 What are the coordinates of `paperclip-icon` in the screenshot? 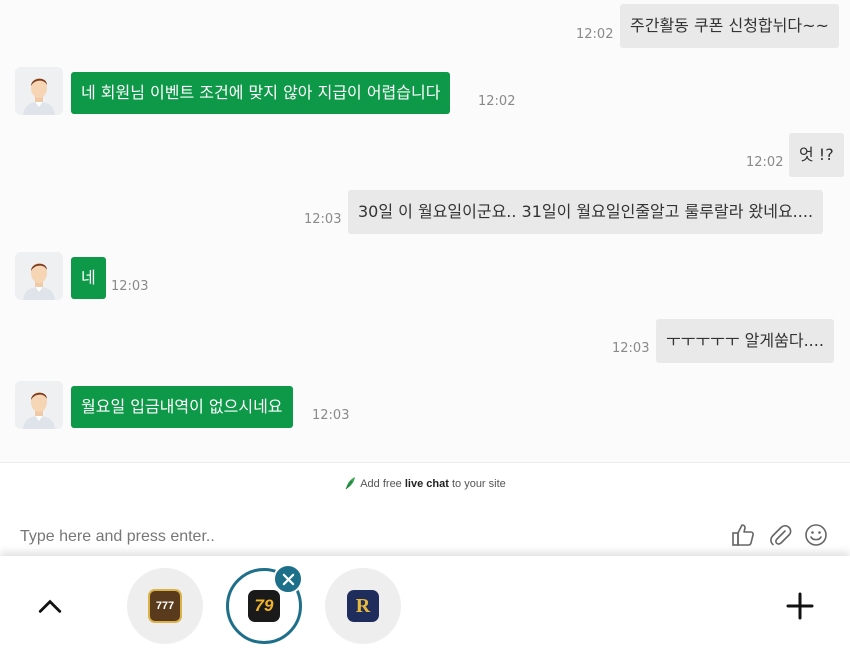 It's located at (780, 535).